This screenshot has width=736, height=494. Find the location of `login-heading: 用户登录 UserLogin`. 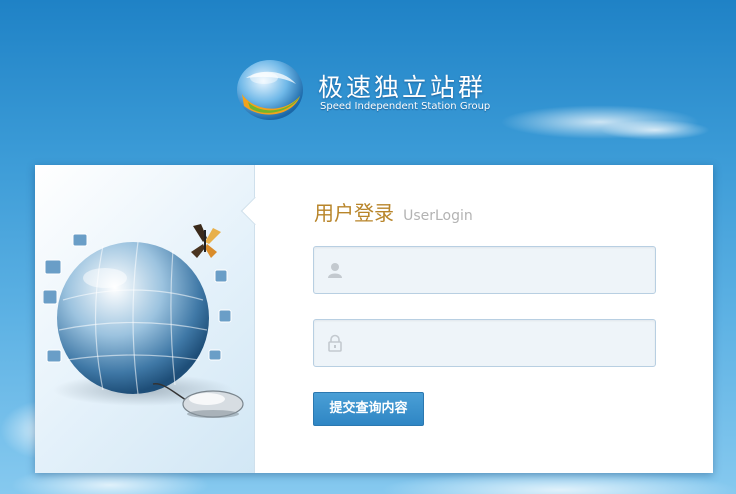

login-heading: 用户登录 UserLogin is located at coordinates (393, 211).